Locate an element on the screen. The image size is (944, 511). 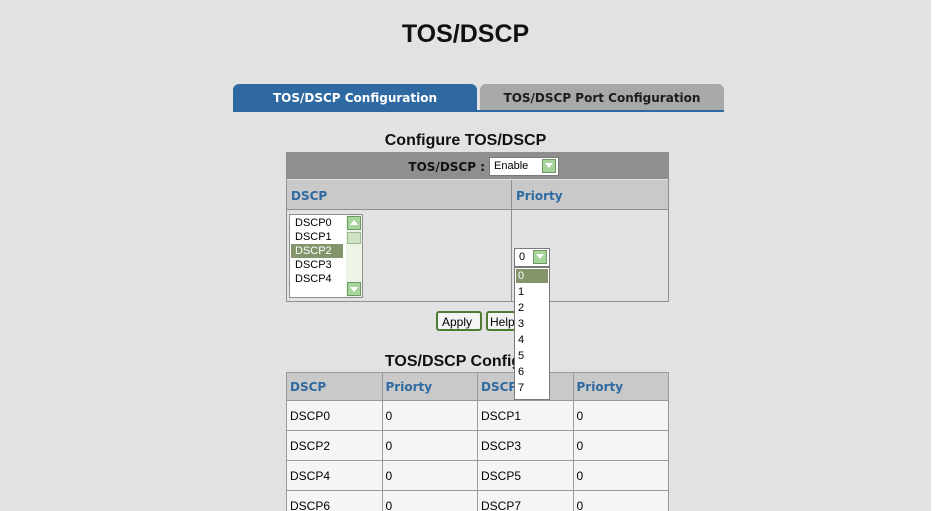
table-heading: TOS/DSCP Configure is located at coordinates (465, 361).